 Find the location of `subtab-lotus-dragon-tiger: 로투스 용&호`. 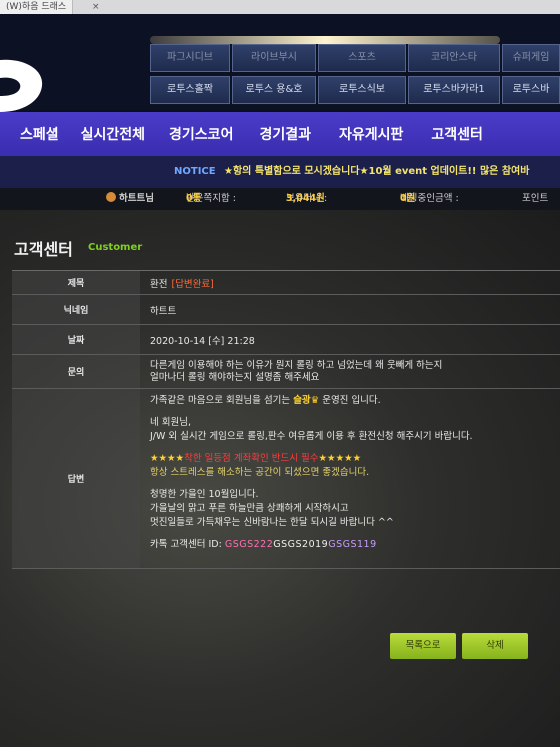

subtab-lotus-dragon-tiger: 로투스 용&호 is located at coordinates (274, 90).